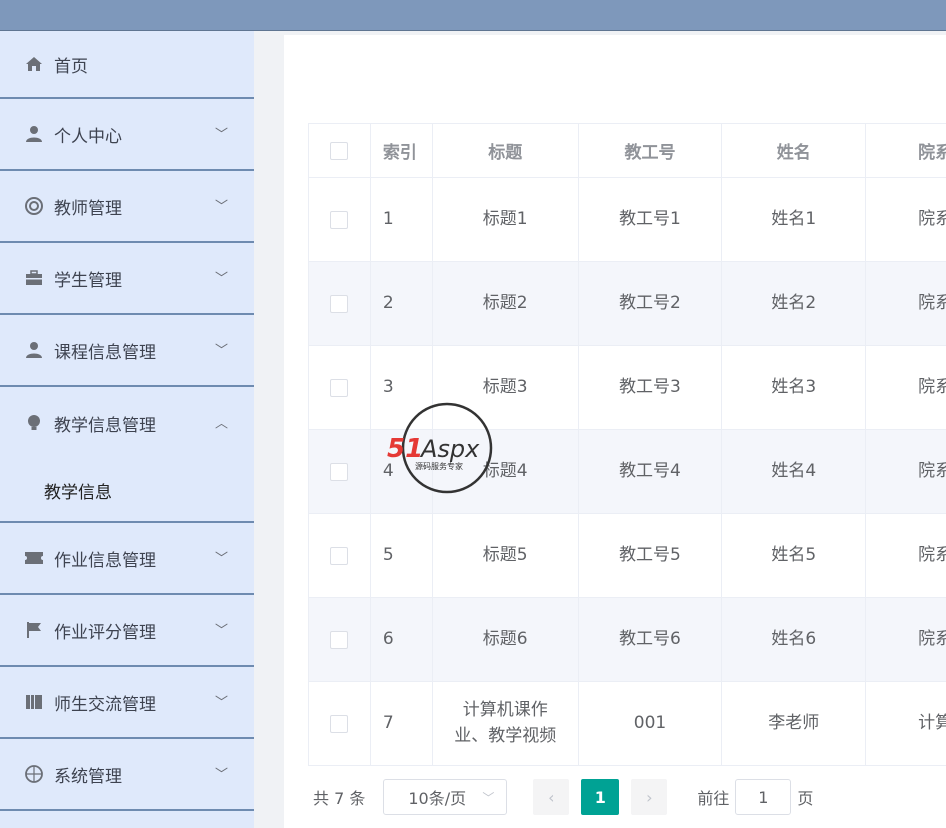 This screenshot has width=946, height=828. I want to click on sidebar-item-label: 教学信息管理, so click(105, 425).